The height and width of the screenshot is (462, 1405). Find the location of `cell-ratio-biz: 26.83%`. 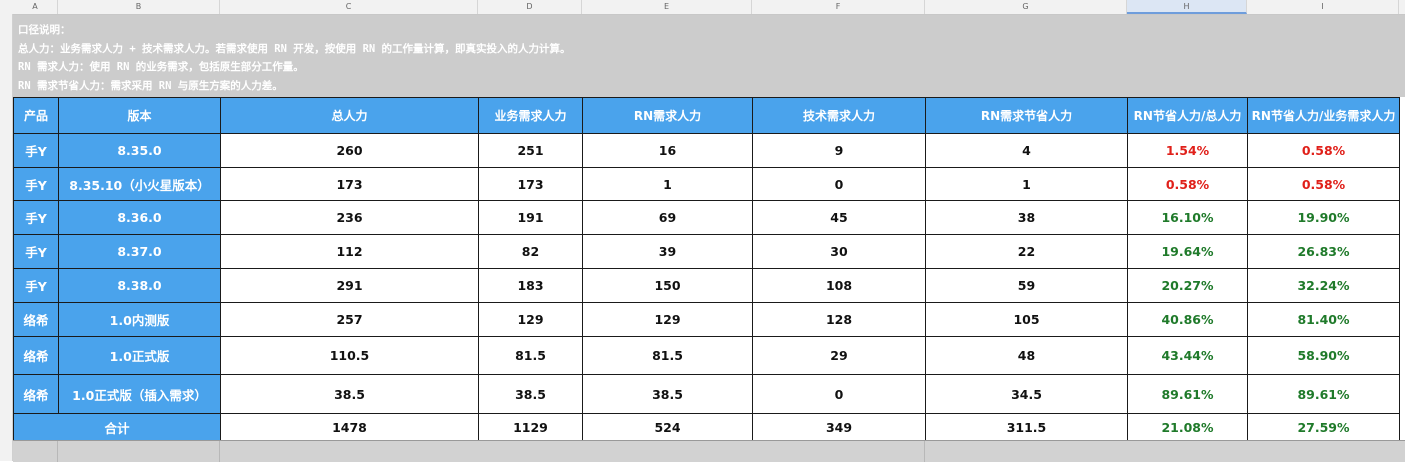

cell-ratio-biz: 26.83% is located at coordinates (1323, 251).